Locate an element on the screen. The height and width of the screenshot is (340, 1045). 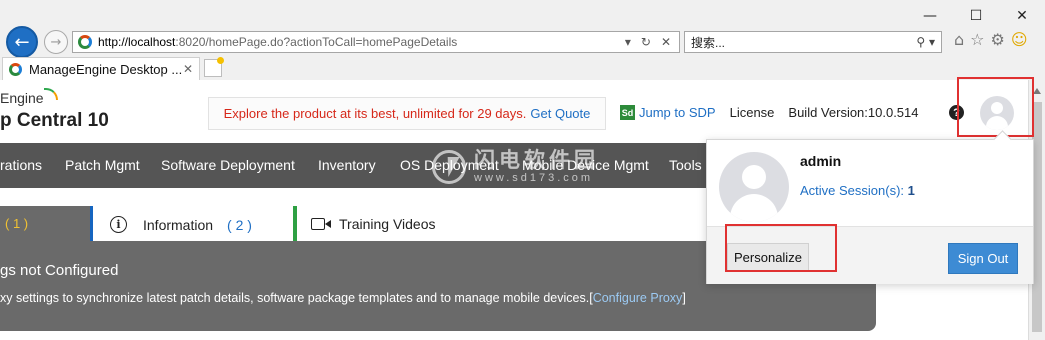
profile-username: admin is located at coordinates (821, 161).